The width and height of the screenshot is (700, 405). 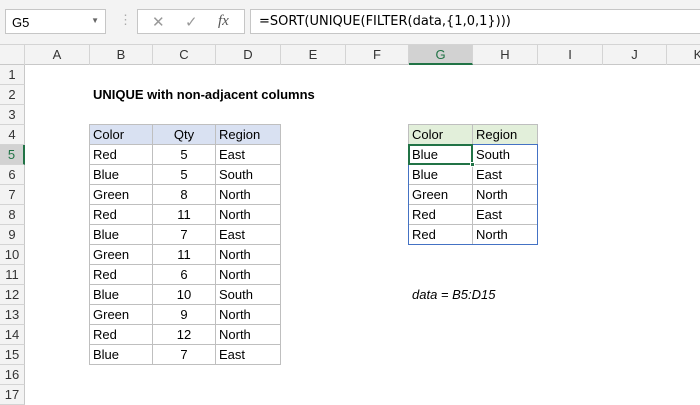 I want to click on chevron-down-icon: ▼, so click(x=95, y=20).